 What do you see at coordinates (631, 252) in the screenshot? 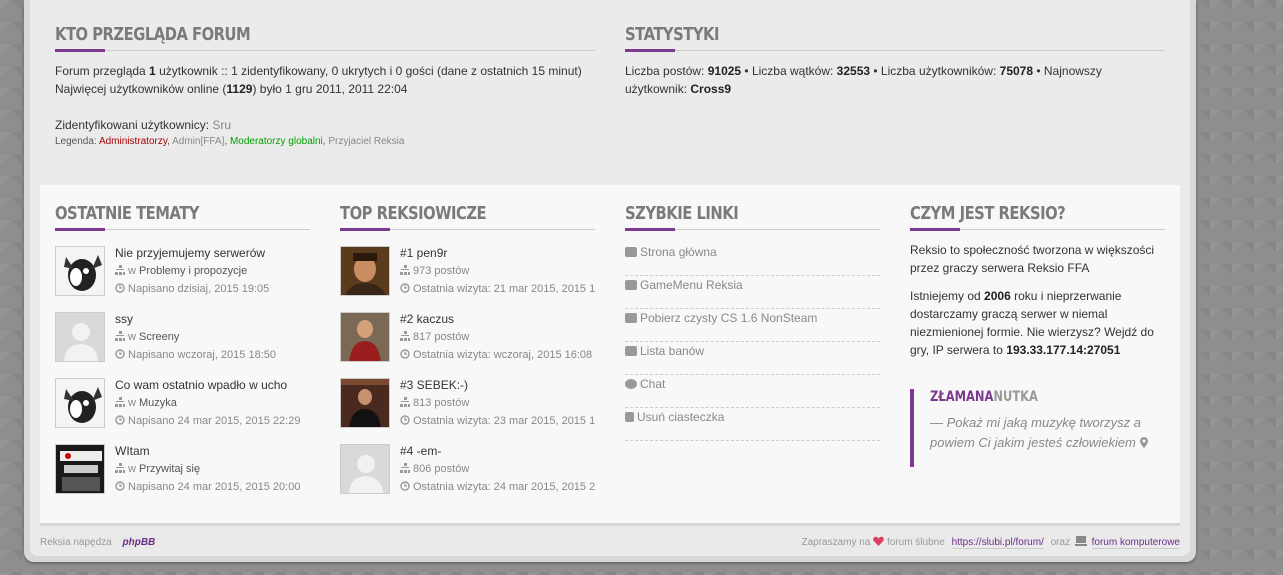
I see `home-icon` at bounding box center [631, 252].